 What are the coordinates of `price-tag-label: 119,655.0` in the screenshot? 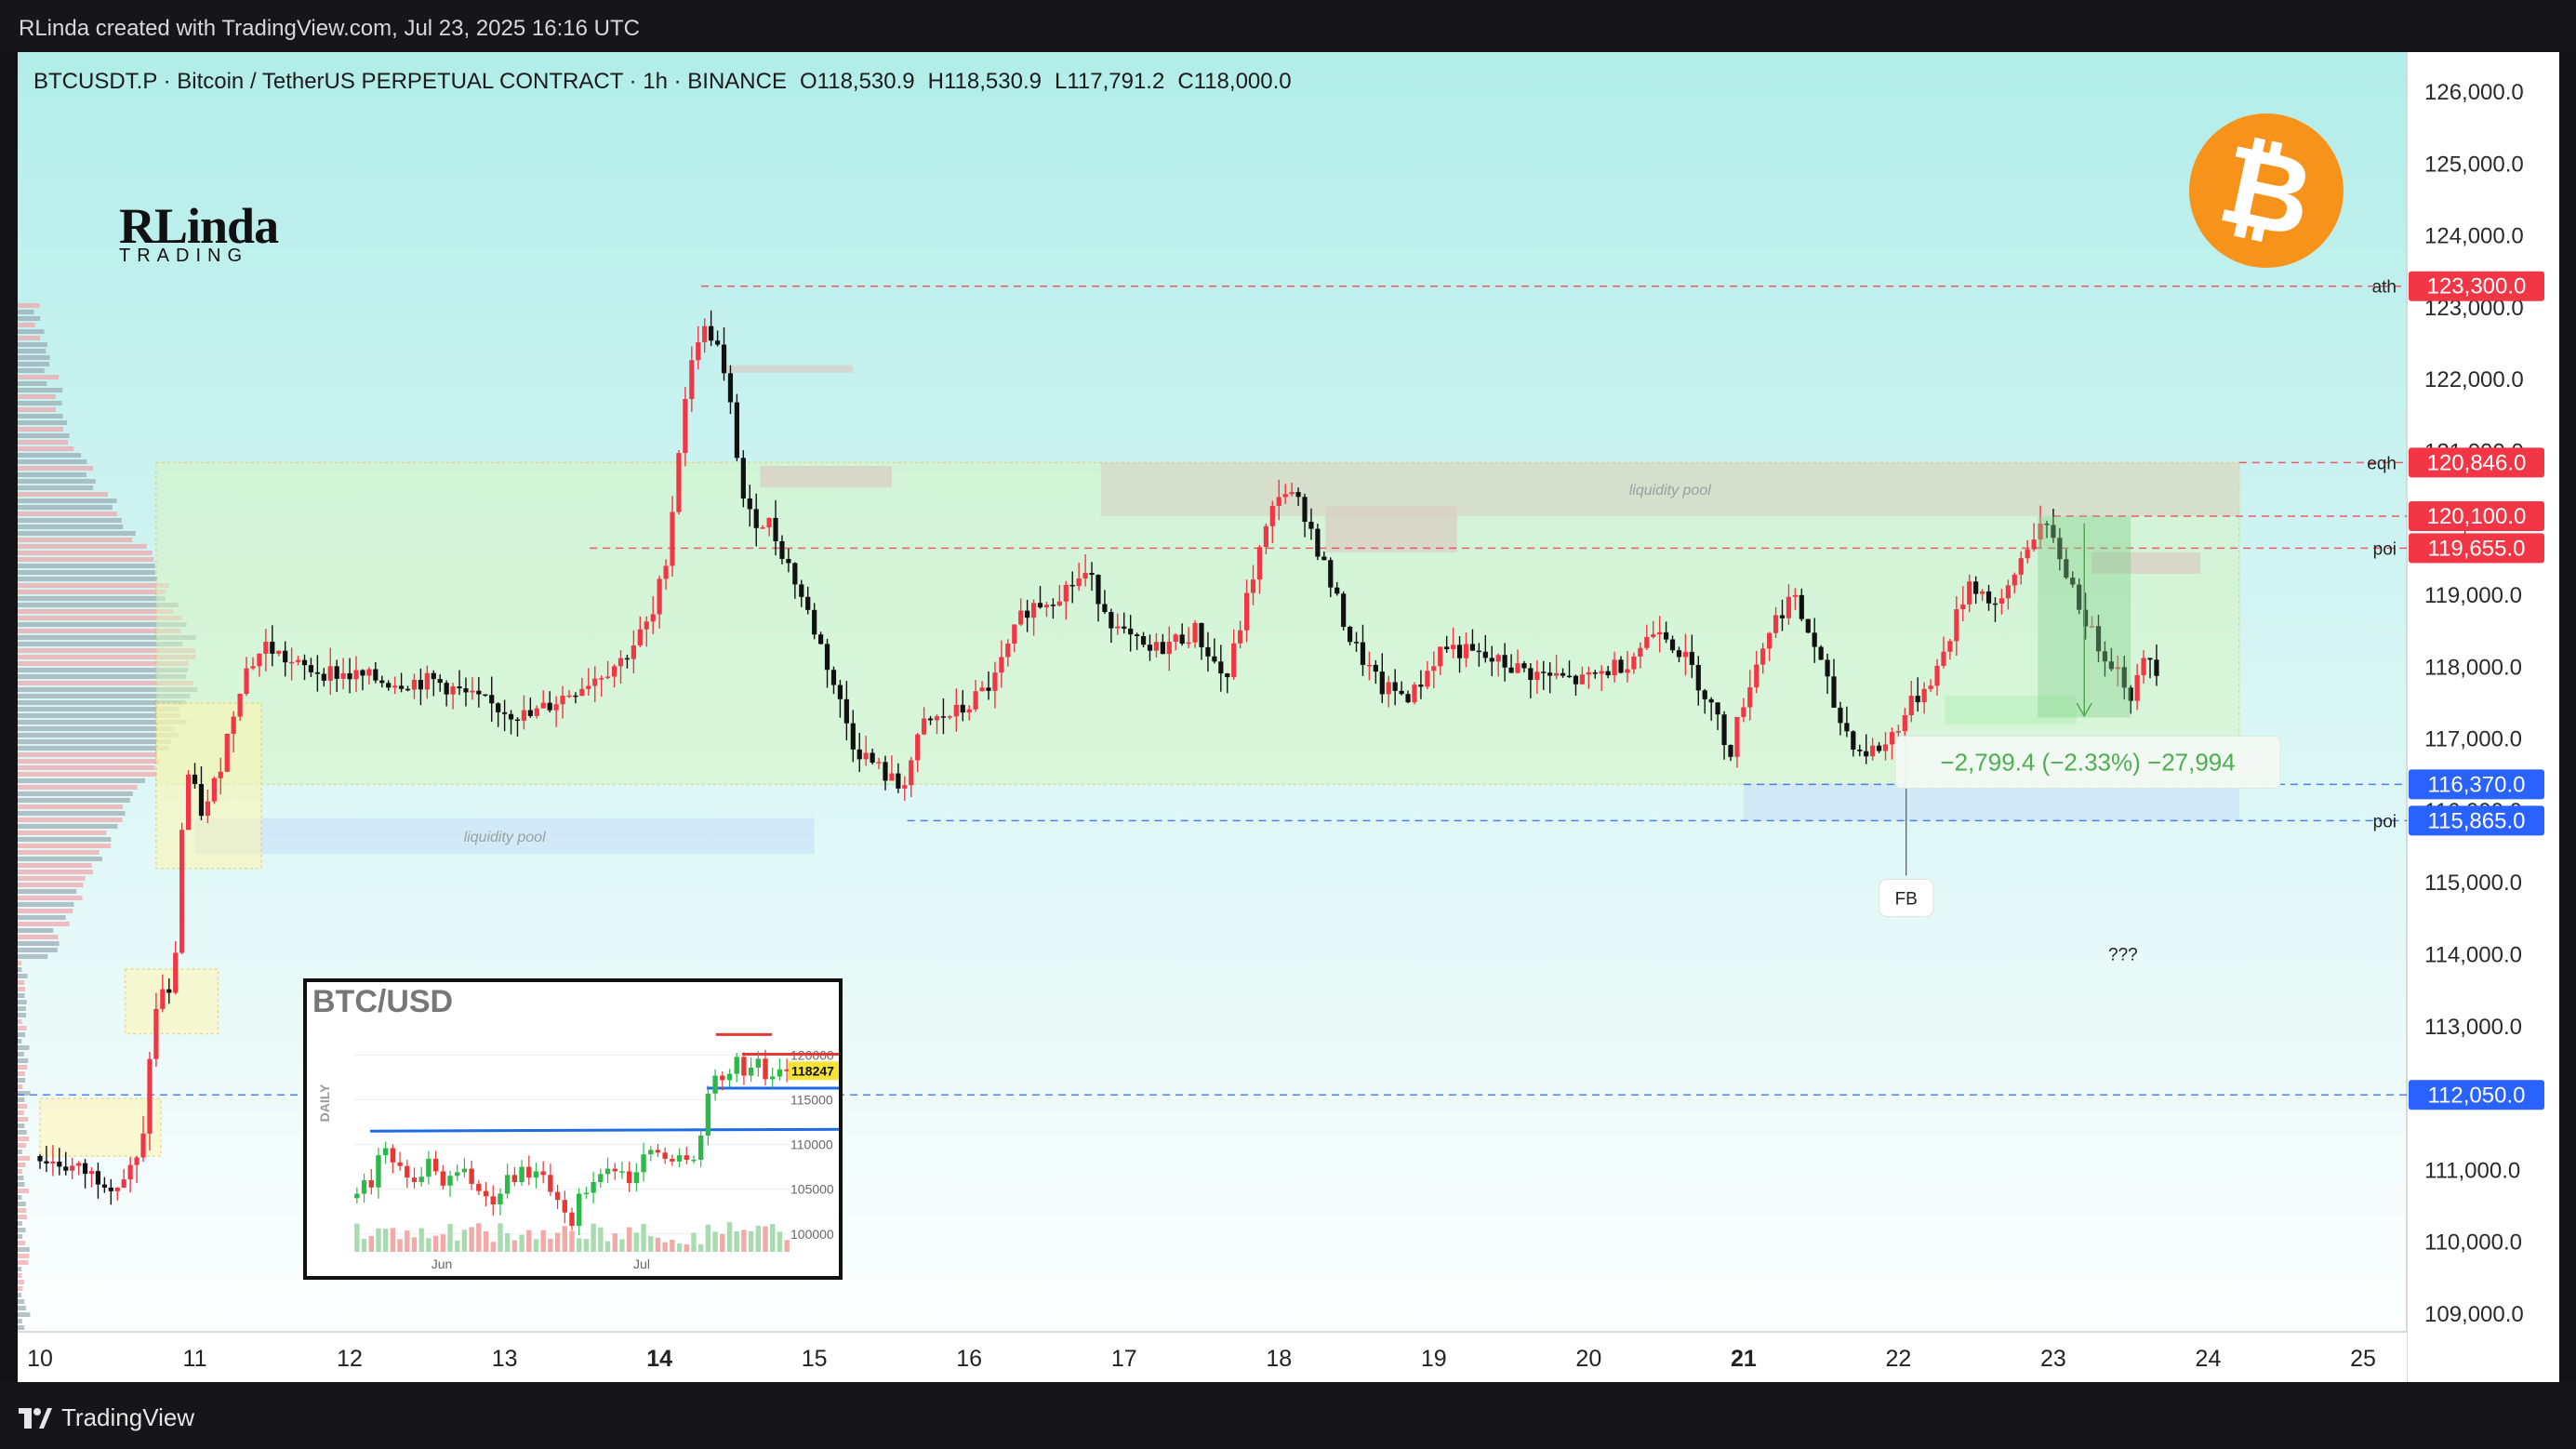 It's located at (2477, 548).